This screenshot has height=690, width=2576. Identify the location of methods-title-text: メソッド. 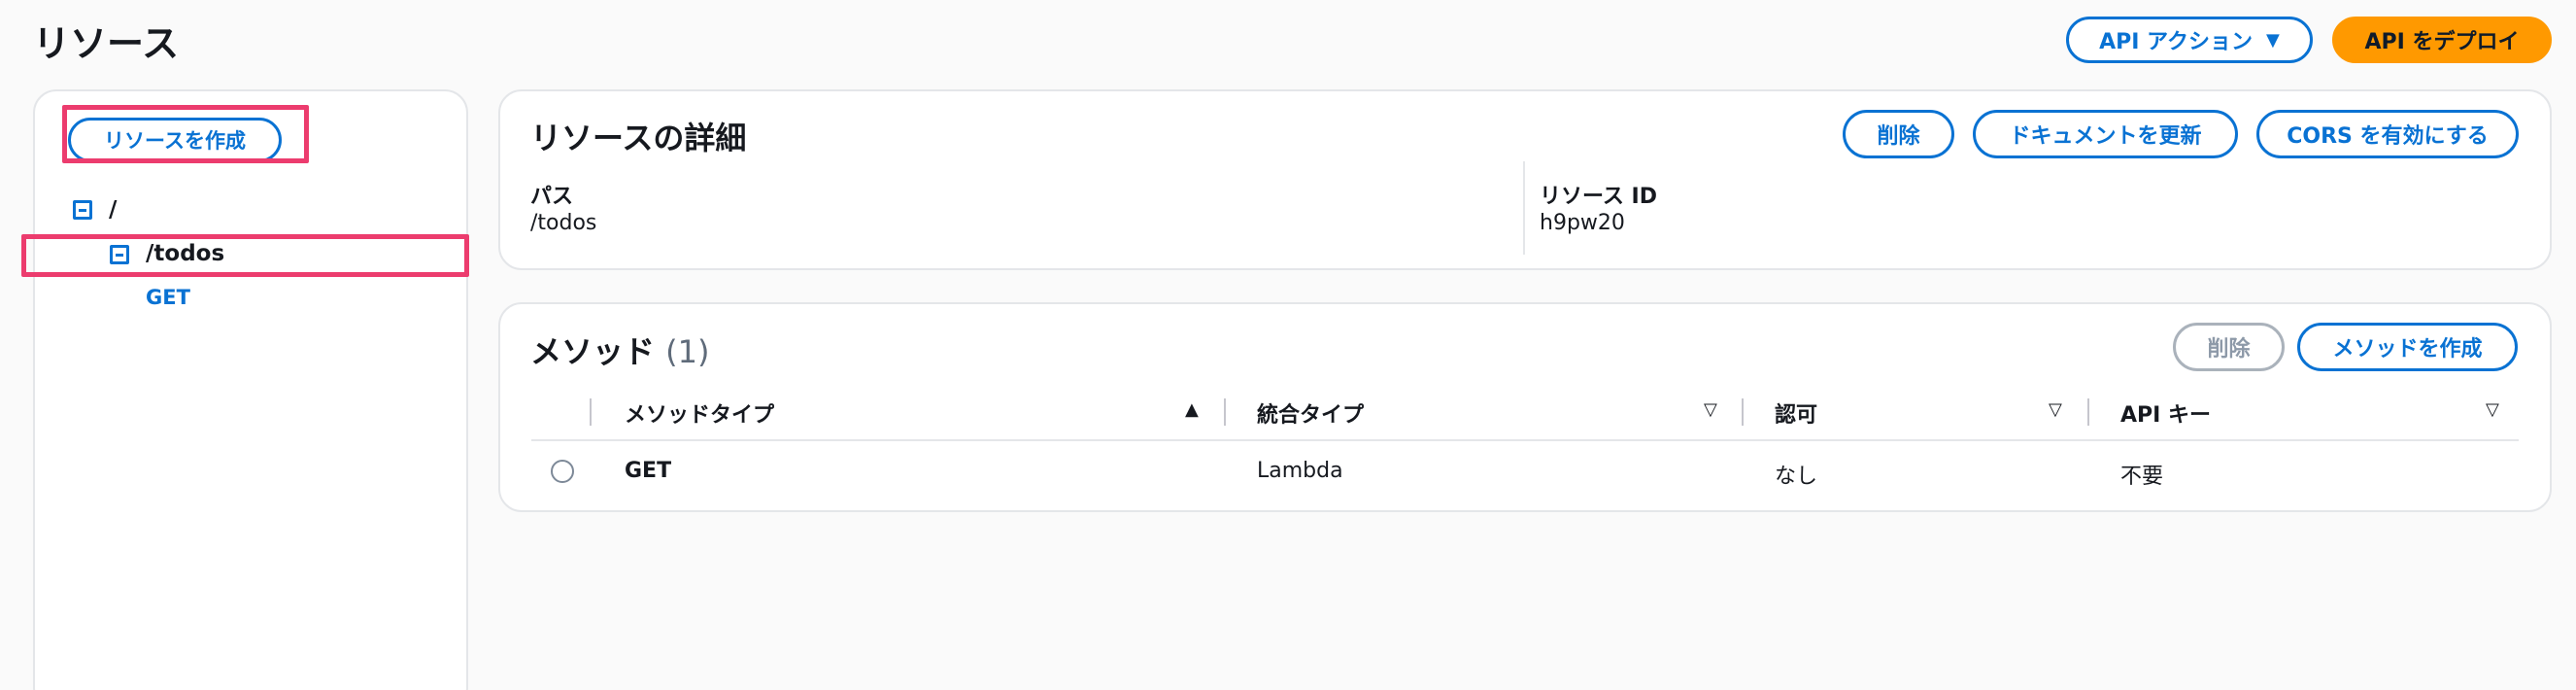
(593, 351).